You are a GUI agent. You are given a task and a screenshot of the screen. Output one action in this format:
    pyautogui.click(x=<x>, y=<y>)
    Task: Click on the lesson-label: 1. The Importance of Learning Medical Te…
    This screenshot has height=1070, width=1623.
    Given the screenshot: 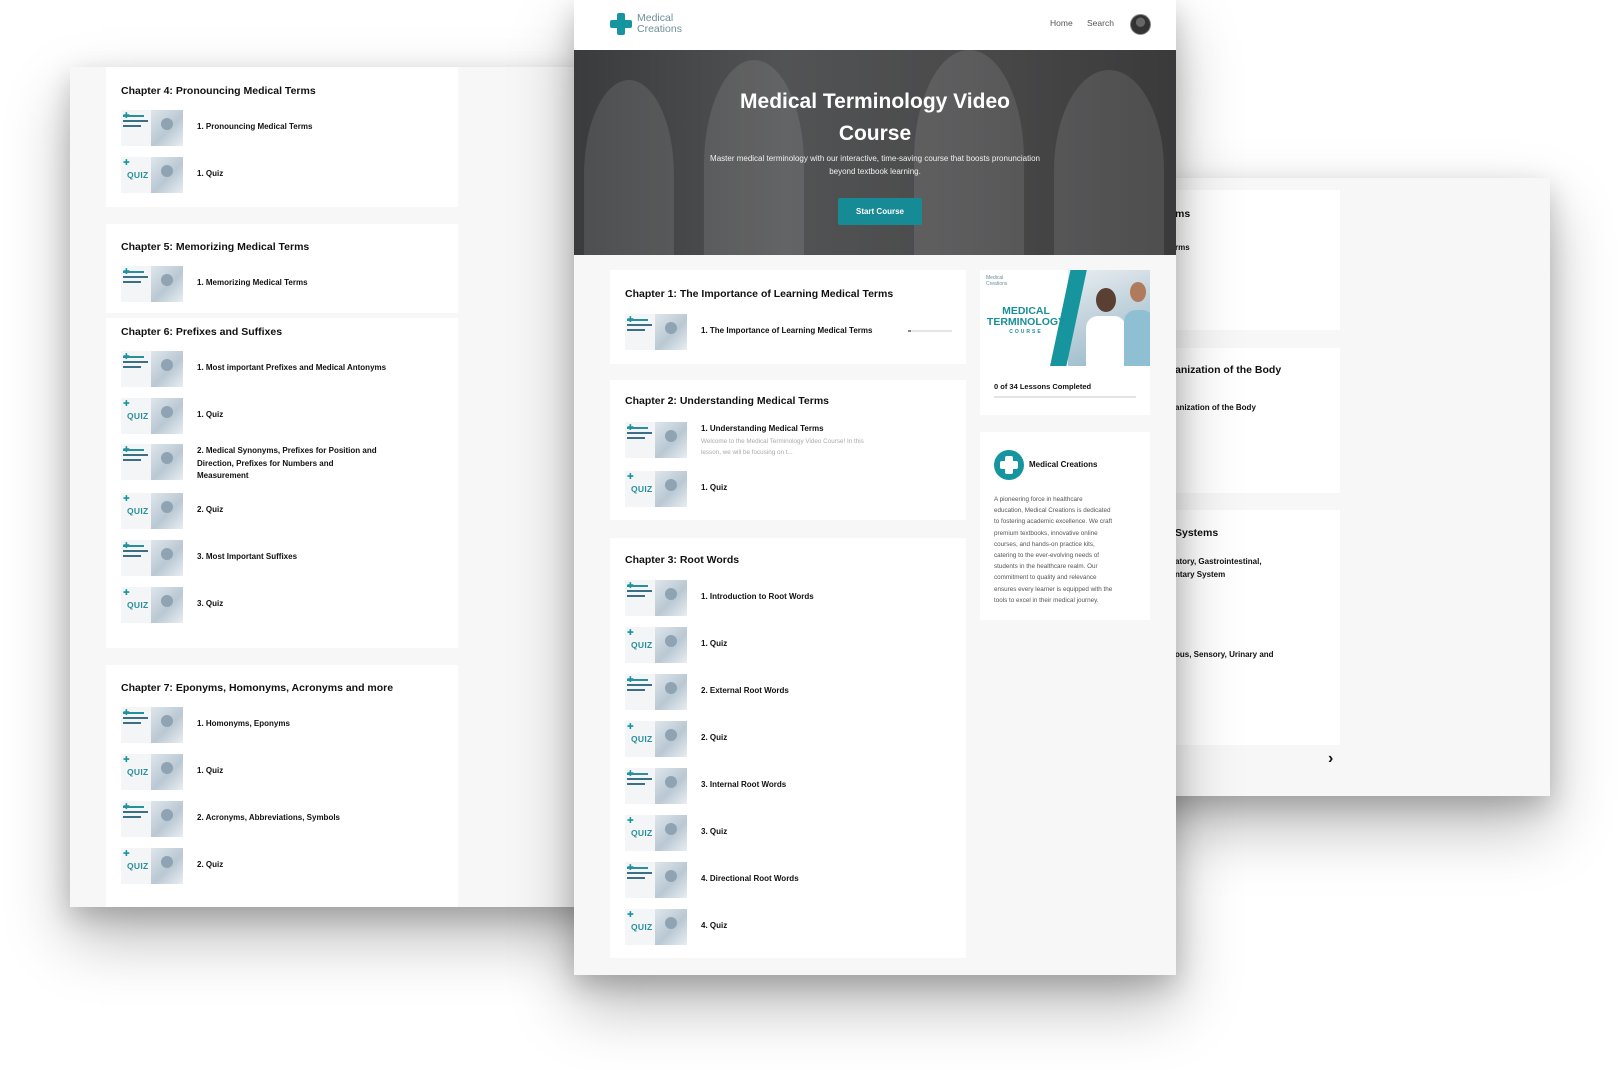 What is the action you would take?
    pyautogui.click(x=787, y=330)
    